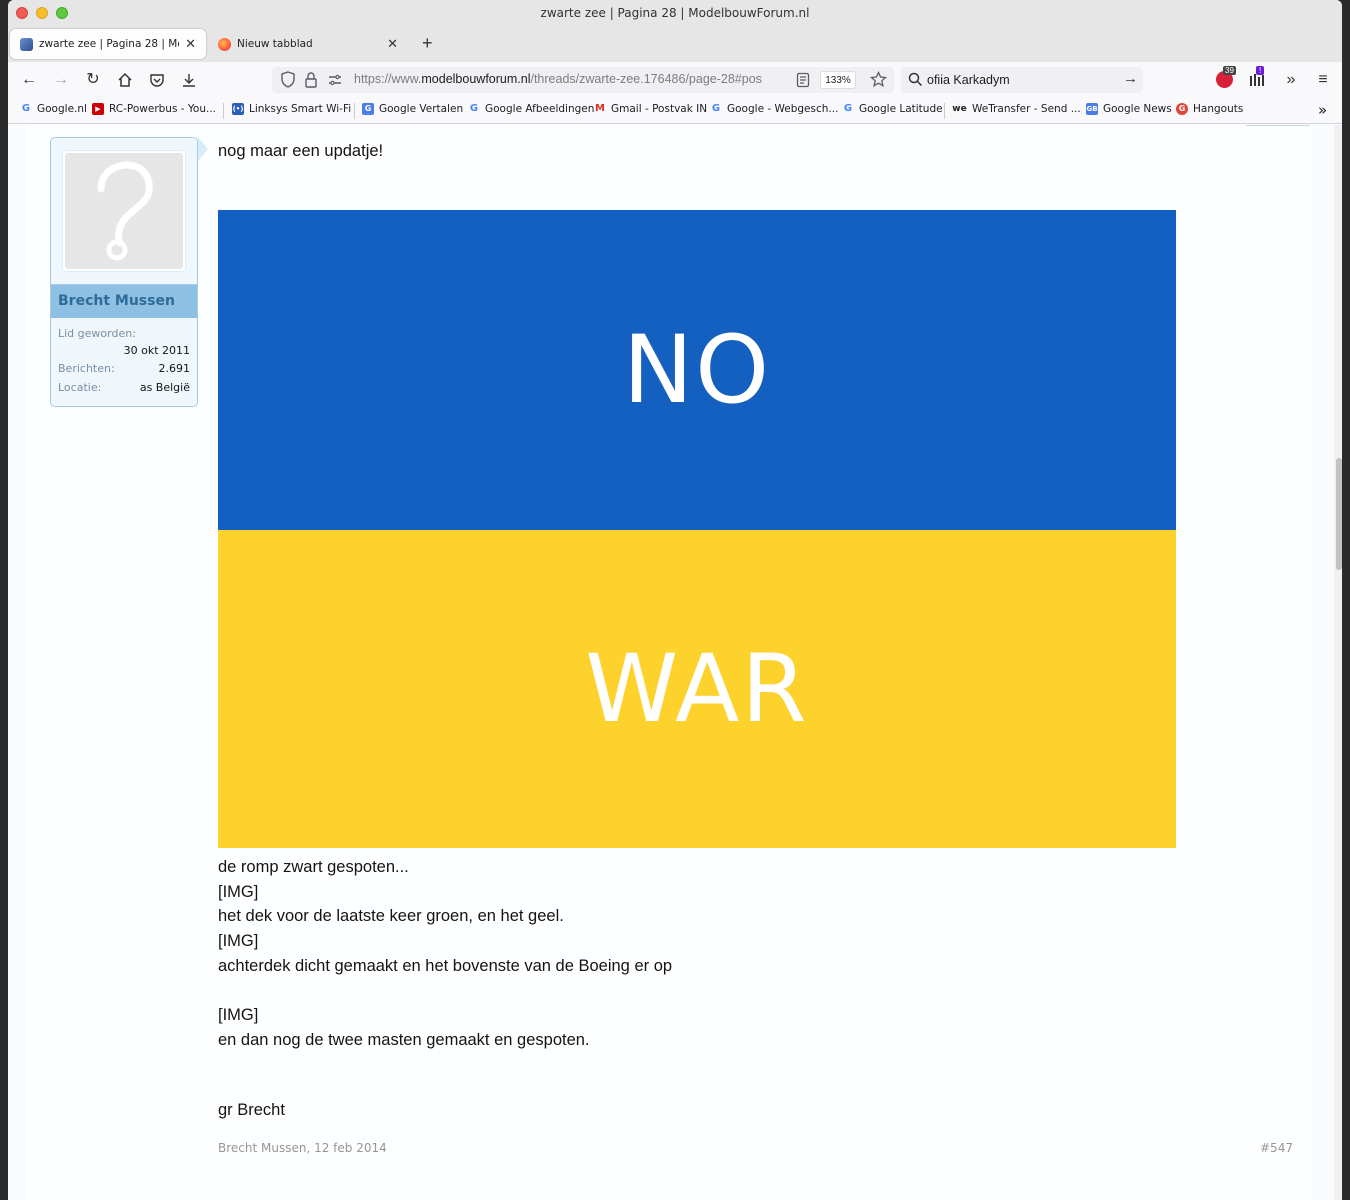  What do you see at coordinates (301, 151) in the screenshot?
I see `message-intro: nog maar een updatje!` at bounding box center [301, 151].